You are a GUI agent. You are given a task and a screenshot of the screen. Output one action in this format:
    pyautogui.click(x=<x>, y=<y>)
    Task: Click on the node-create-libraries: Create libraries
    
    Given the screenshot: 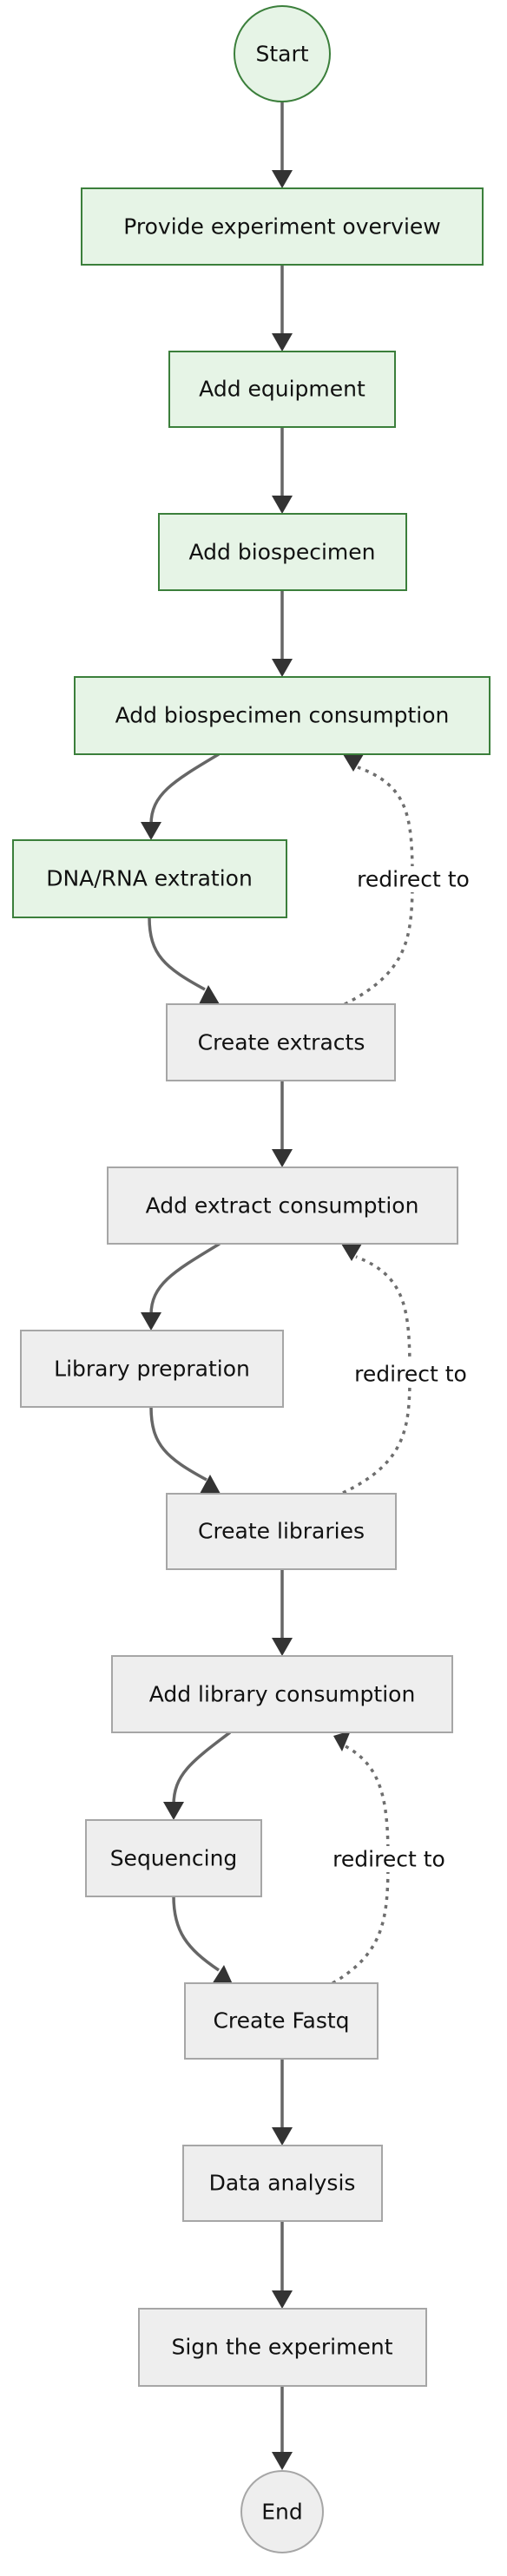 What is the action you would take?
    pyautogui.click(x=281, y=1531)
    